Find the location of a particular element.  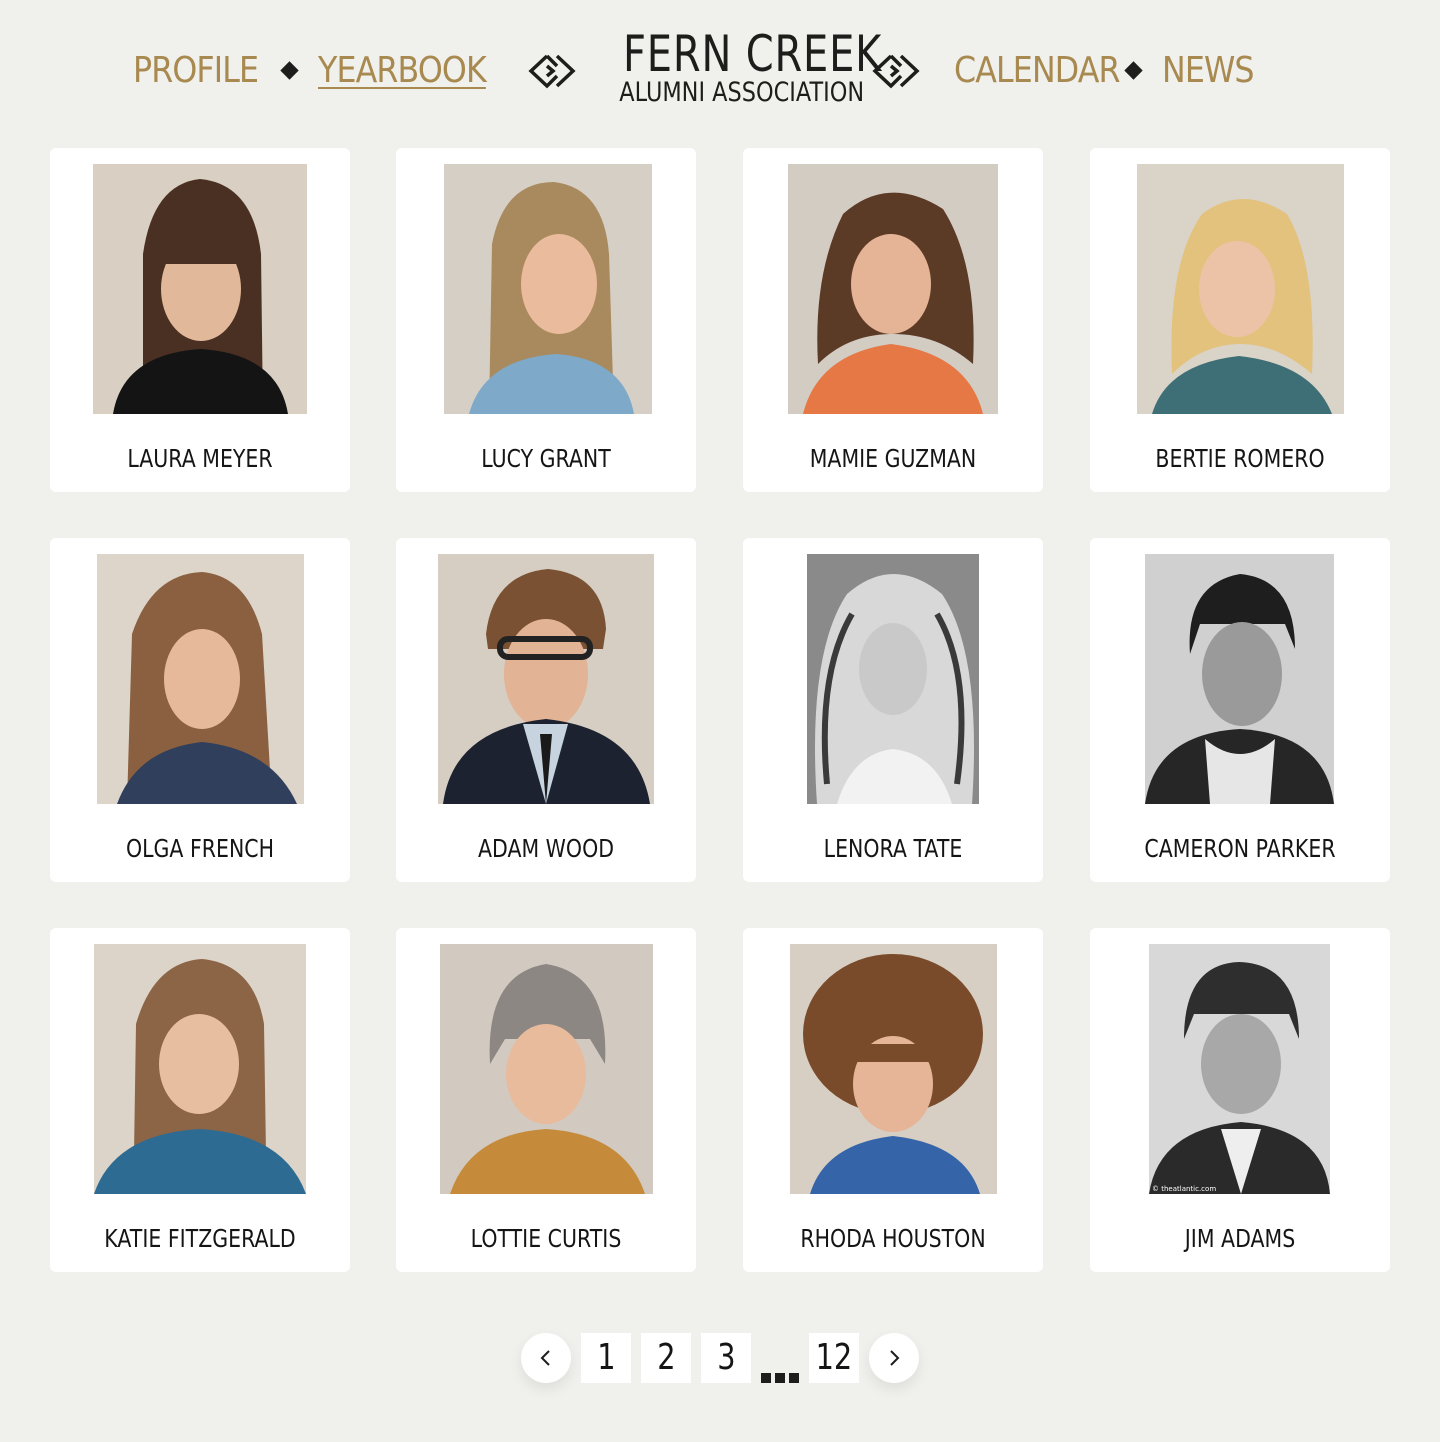

student-name: Lenora Tate is located at coordinates (893, 848).